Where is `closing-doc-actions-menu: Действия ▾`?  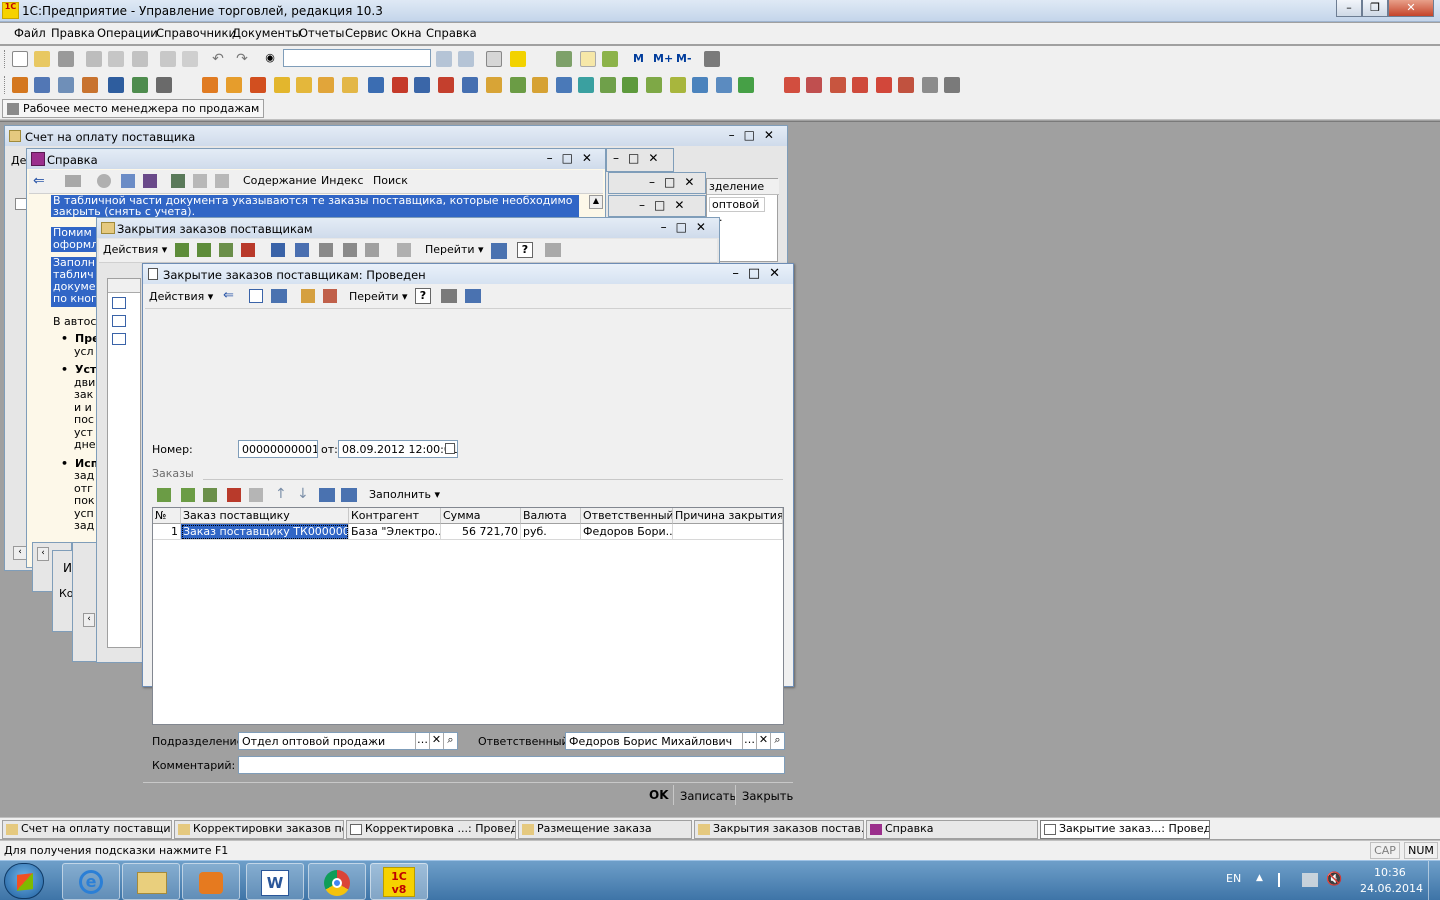 closing-doc-actions-menu: Действия ▾ is located at coordinates (181, 296).